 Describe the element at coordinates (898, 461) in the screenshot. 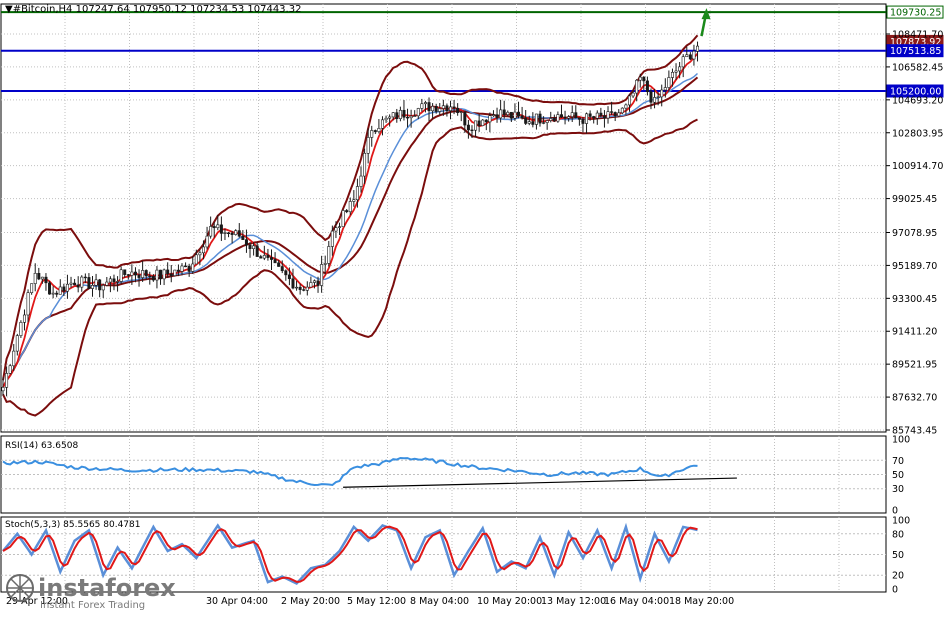

I see `rsi-tick-label: 70` at that location.